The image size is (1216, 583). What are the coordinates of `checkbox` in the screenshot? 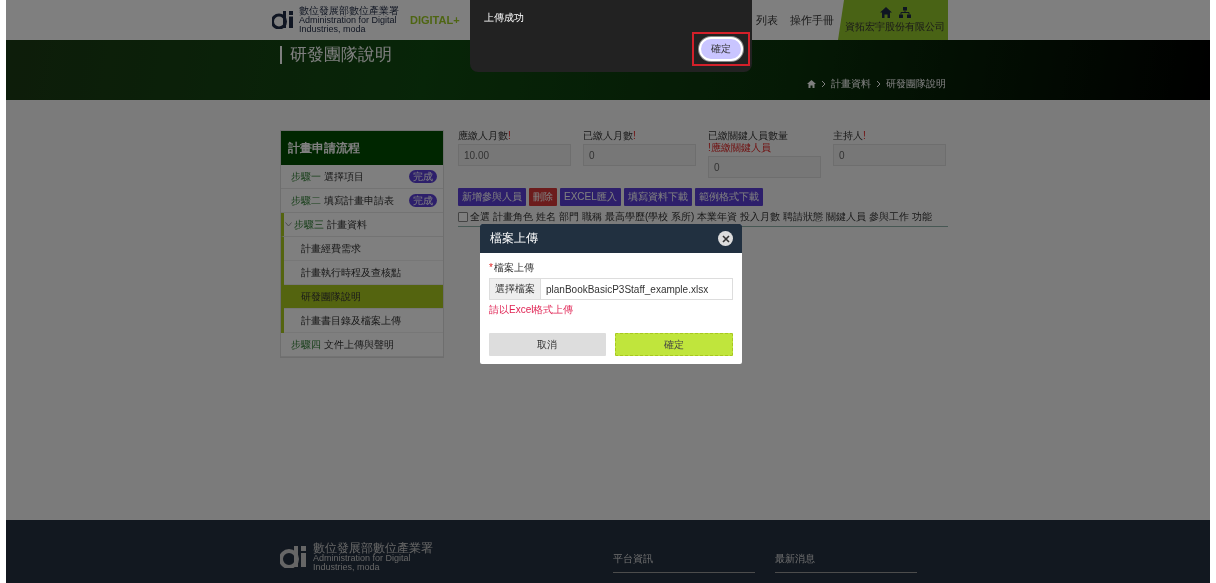 It's located at (463, 217).